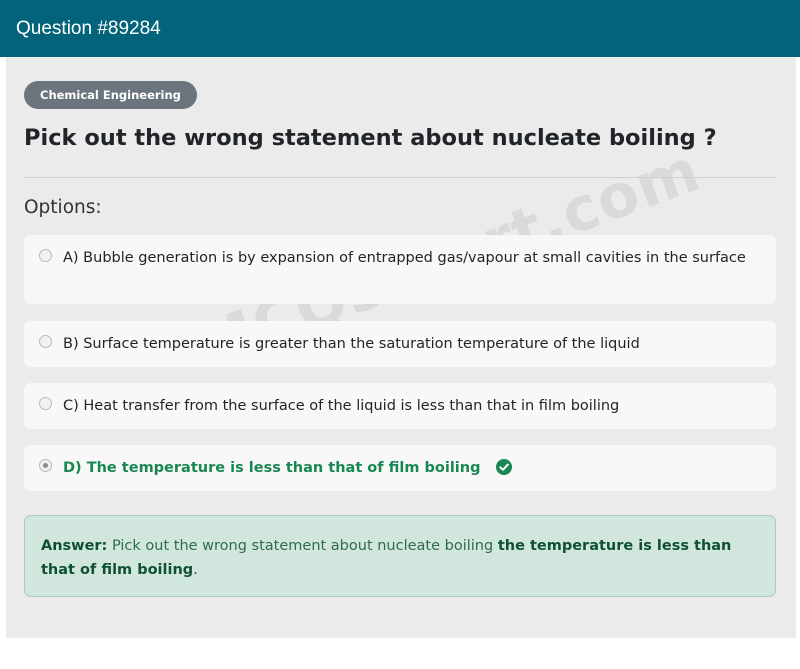  What do you see at coordinates (45, 403) in the screenshot?
I see `option-c-radio` at bounding box center [45, 403].